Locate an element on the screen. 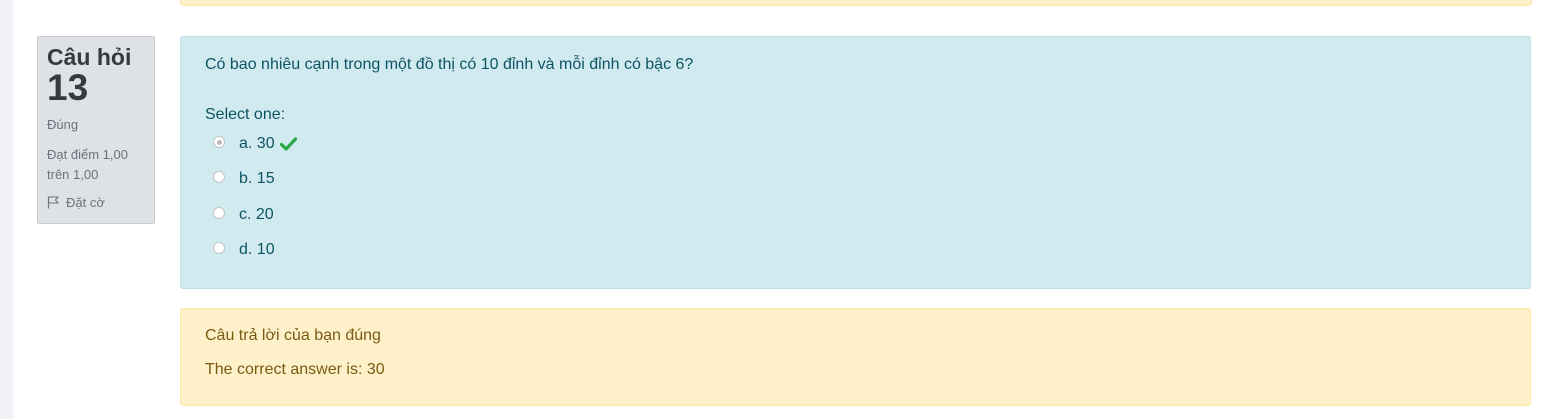 The image size is (1560, 419). answer-label-b: b. 15 is located at coordinates (257, 178).